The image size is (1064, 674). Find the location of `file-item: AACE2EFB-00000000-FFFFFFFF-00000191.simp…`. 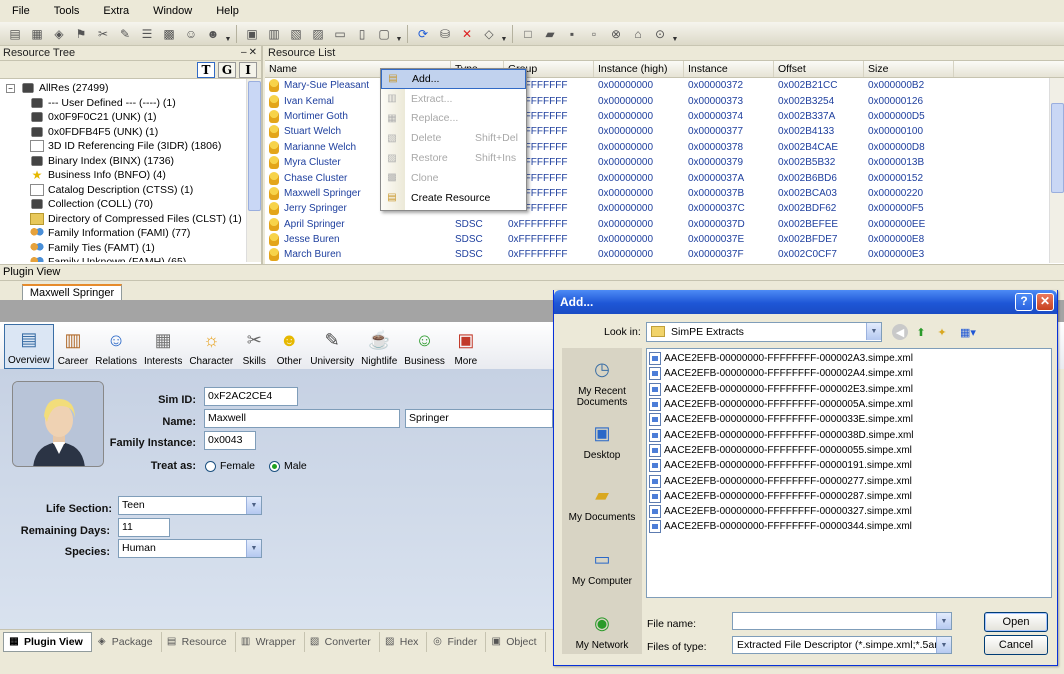

file-item: AACE2EFB-00000000-FFFFFFFF-00000191.simp… is located at coordinates (849, 465).